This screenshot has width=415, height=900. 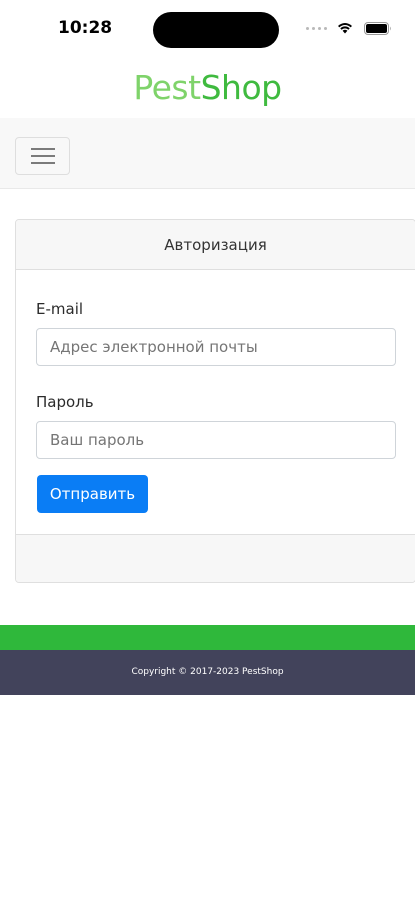 What do you see at coordinates (216, 30) in the screenshot?
I see `dynamic-island` at bounding box center [216, 30].